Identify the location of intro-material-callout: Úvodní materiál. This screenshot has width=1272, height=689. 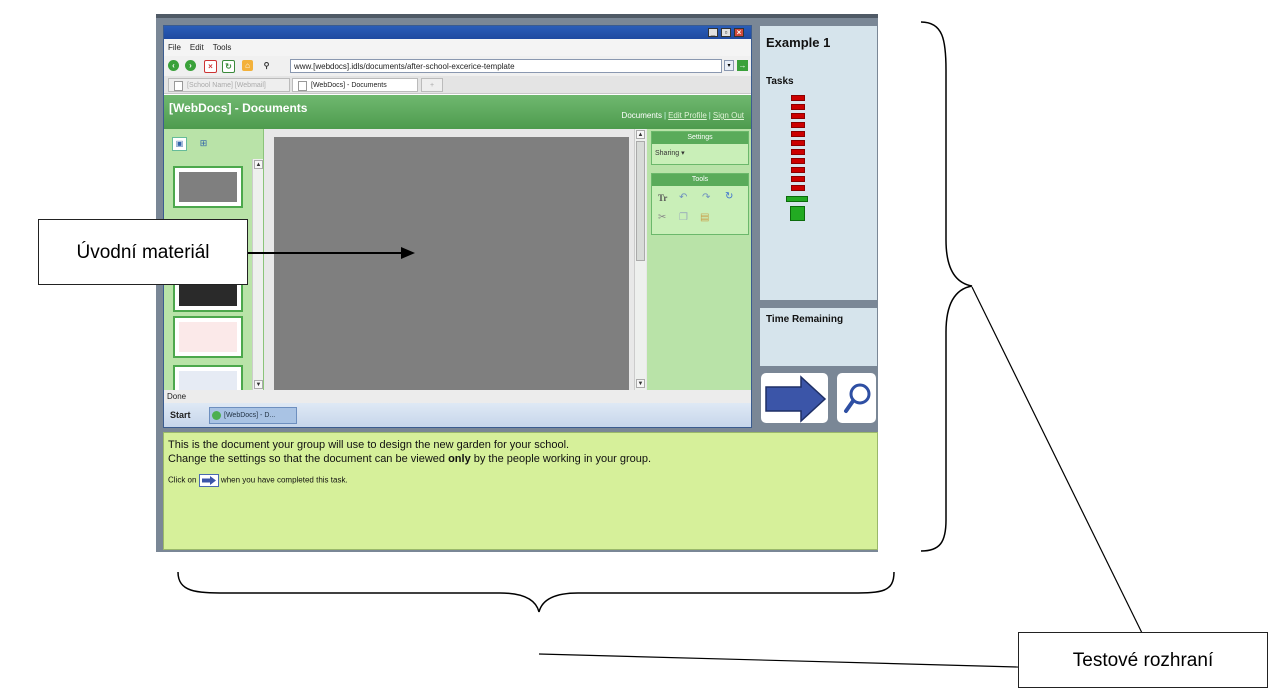
(143, 252).